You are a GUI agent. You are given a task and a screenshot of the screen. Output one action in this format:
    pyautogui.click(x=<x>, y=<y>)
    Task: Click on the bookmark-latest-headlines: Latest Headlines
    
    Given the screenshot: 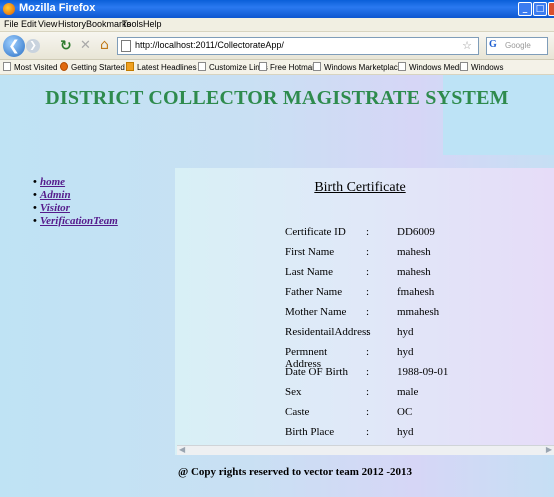 What is the action you would take?
    pyautogui.click(x=161, y=67)
    